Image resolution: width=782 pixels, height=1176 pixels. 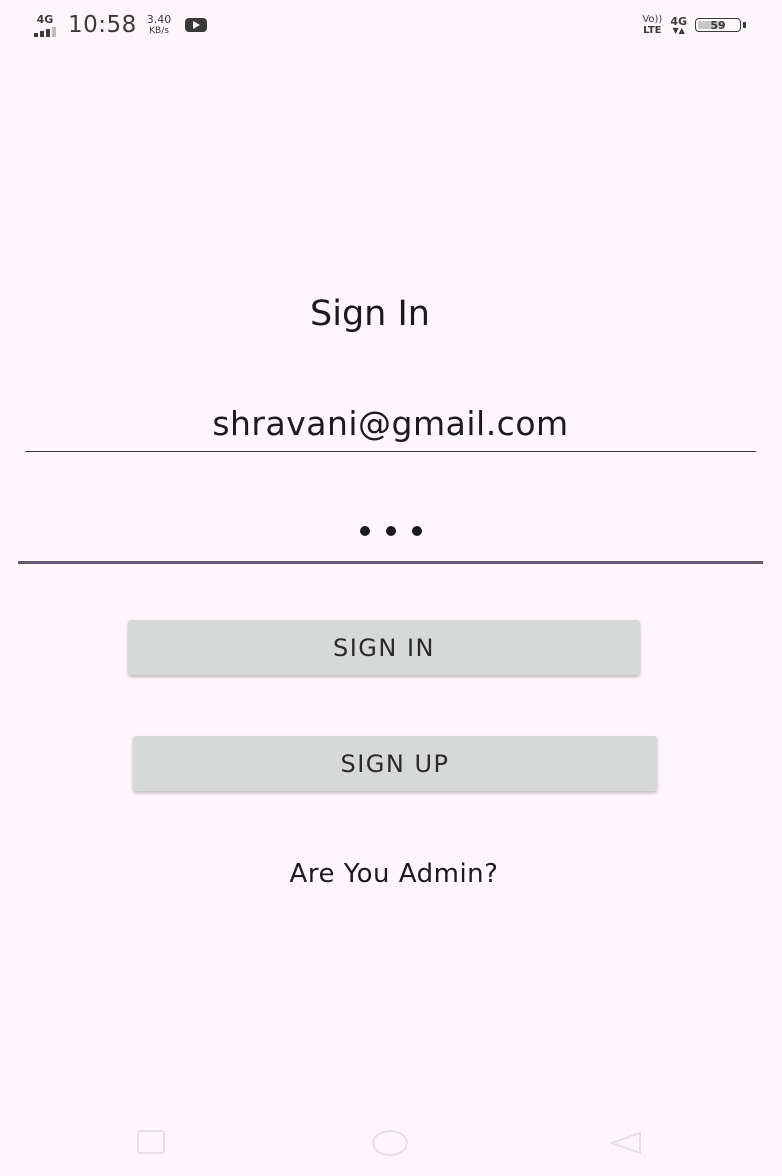 I want to click on data-network-label: 4G, so click(x=678, y=21).